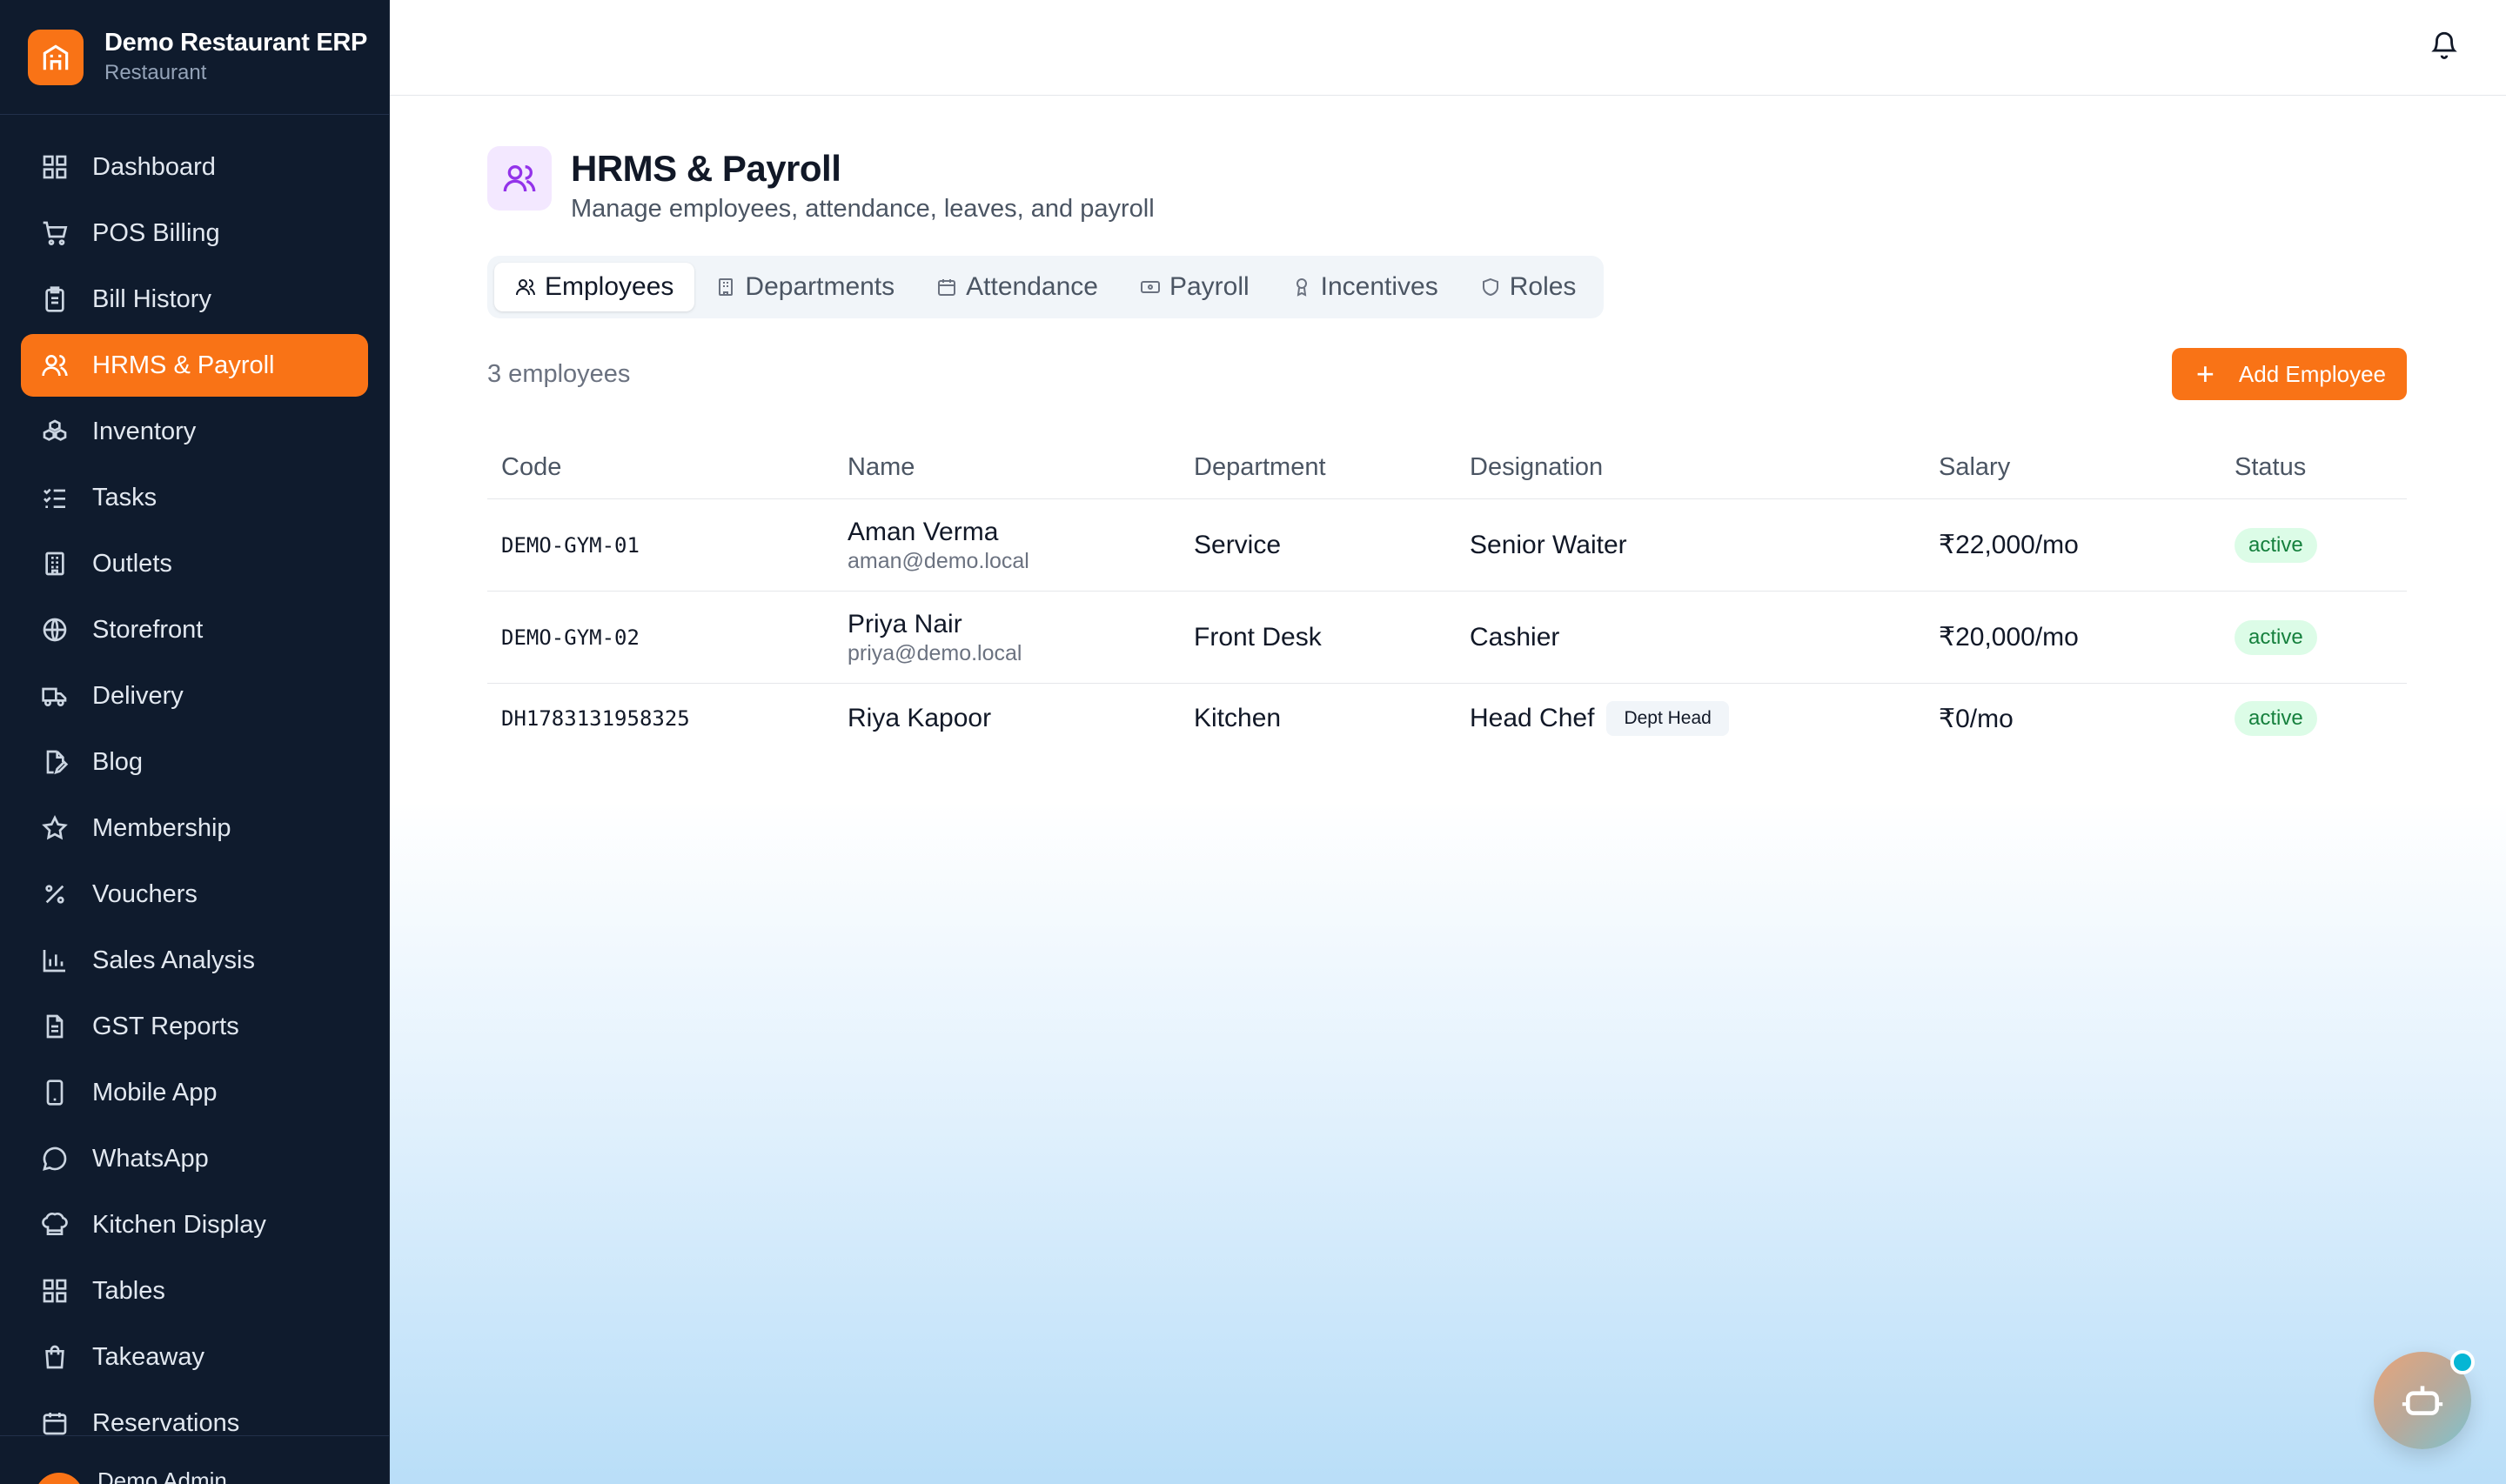  Describe the element at coordinates (1543, 287) in the screenshot. I see `tab-label: Roles` at that location.